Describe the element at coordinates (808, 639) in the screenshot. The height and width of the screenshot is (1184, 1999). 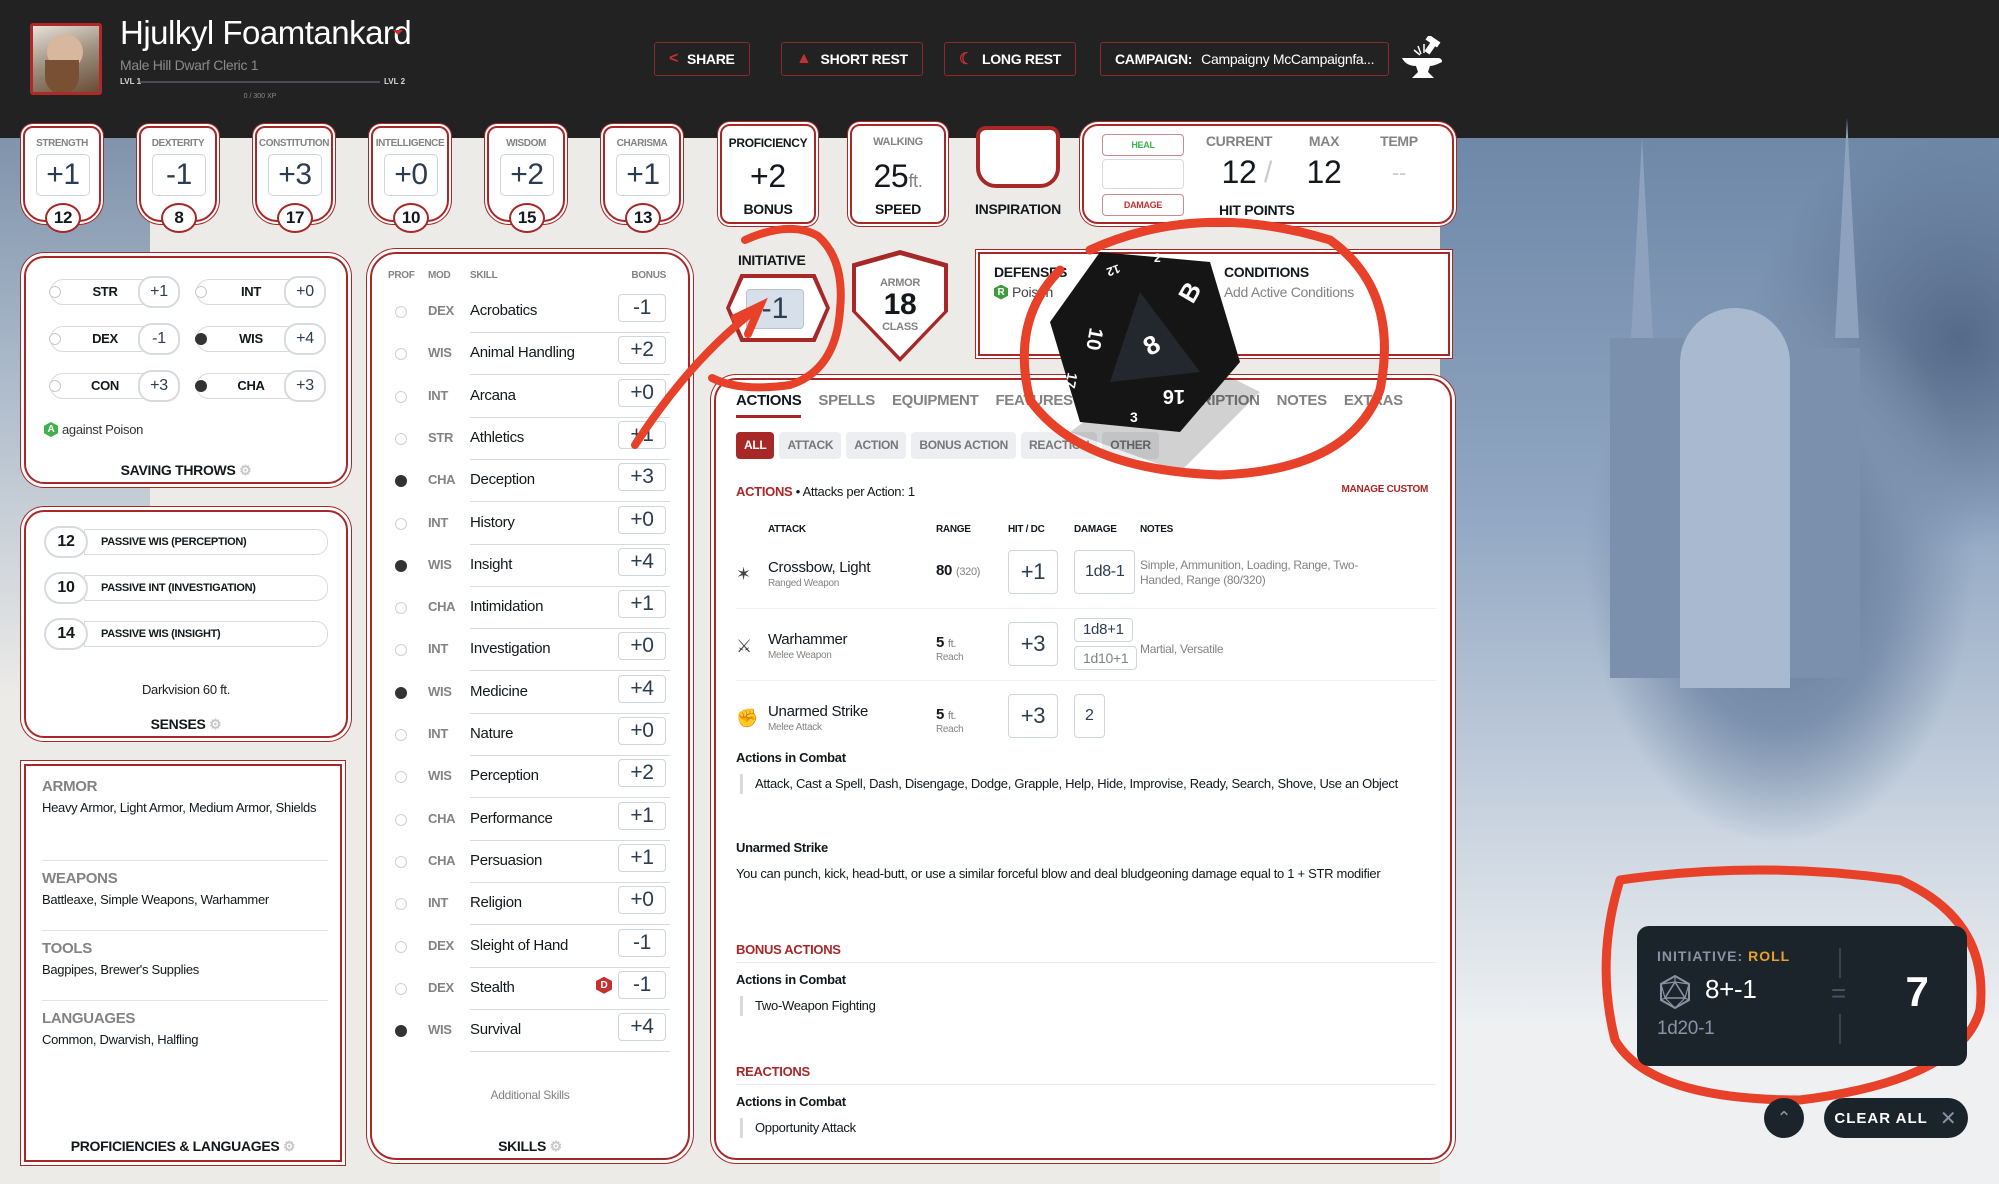
I see `attack-name: Warhammer` at that location.